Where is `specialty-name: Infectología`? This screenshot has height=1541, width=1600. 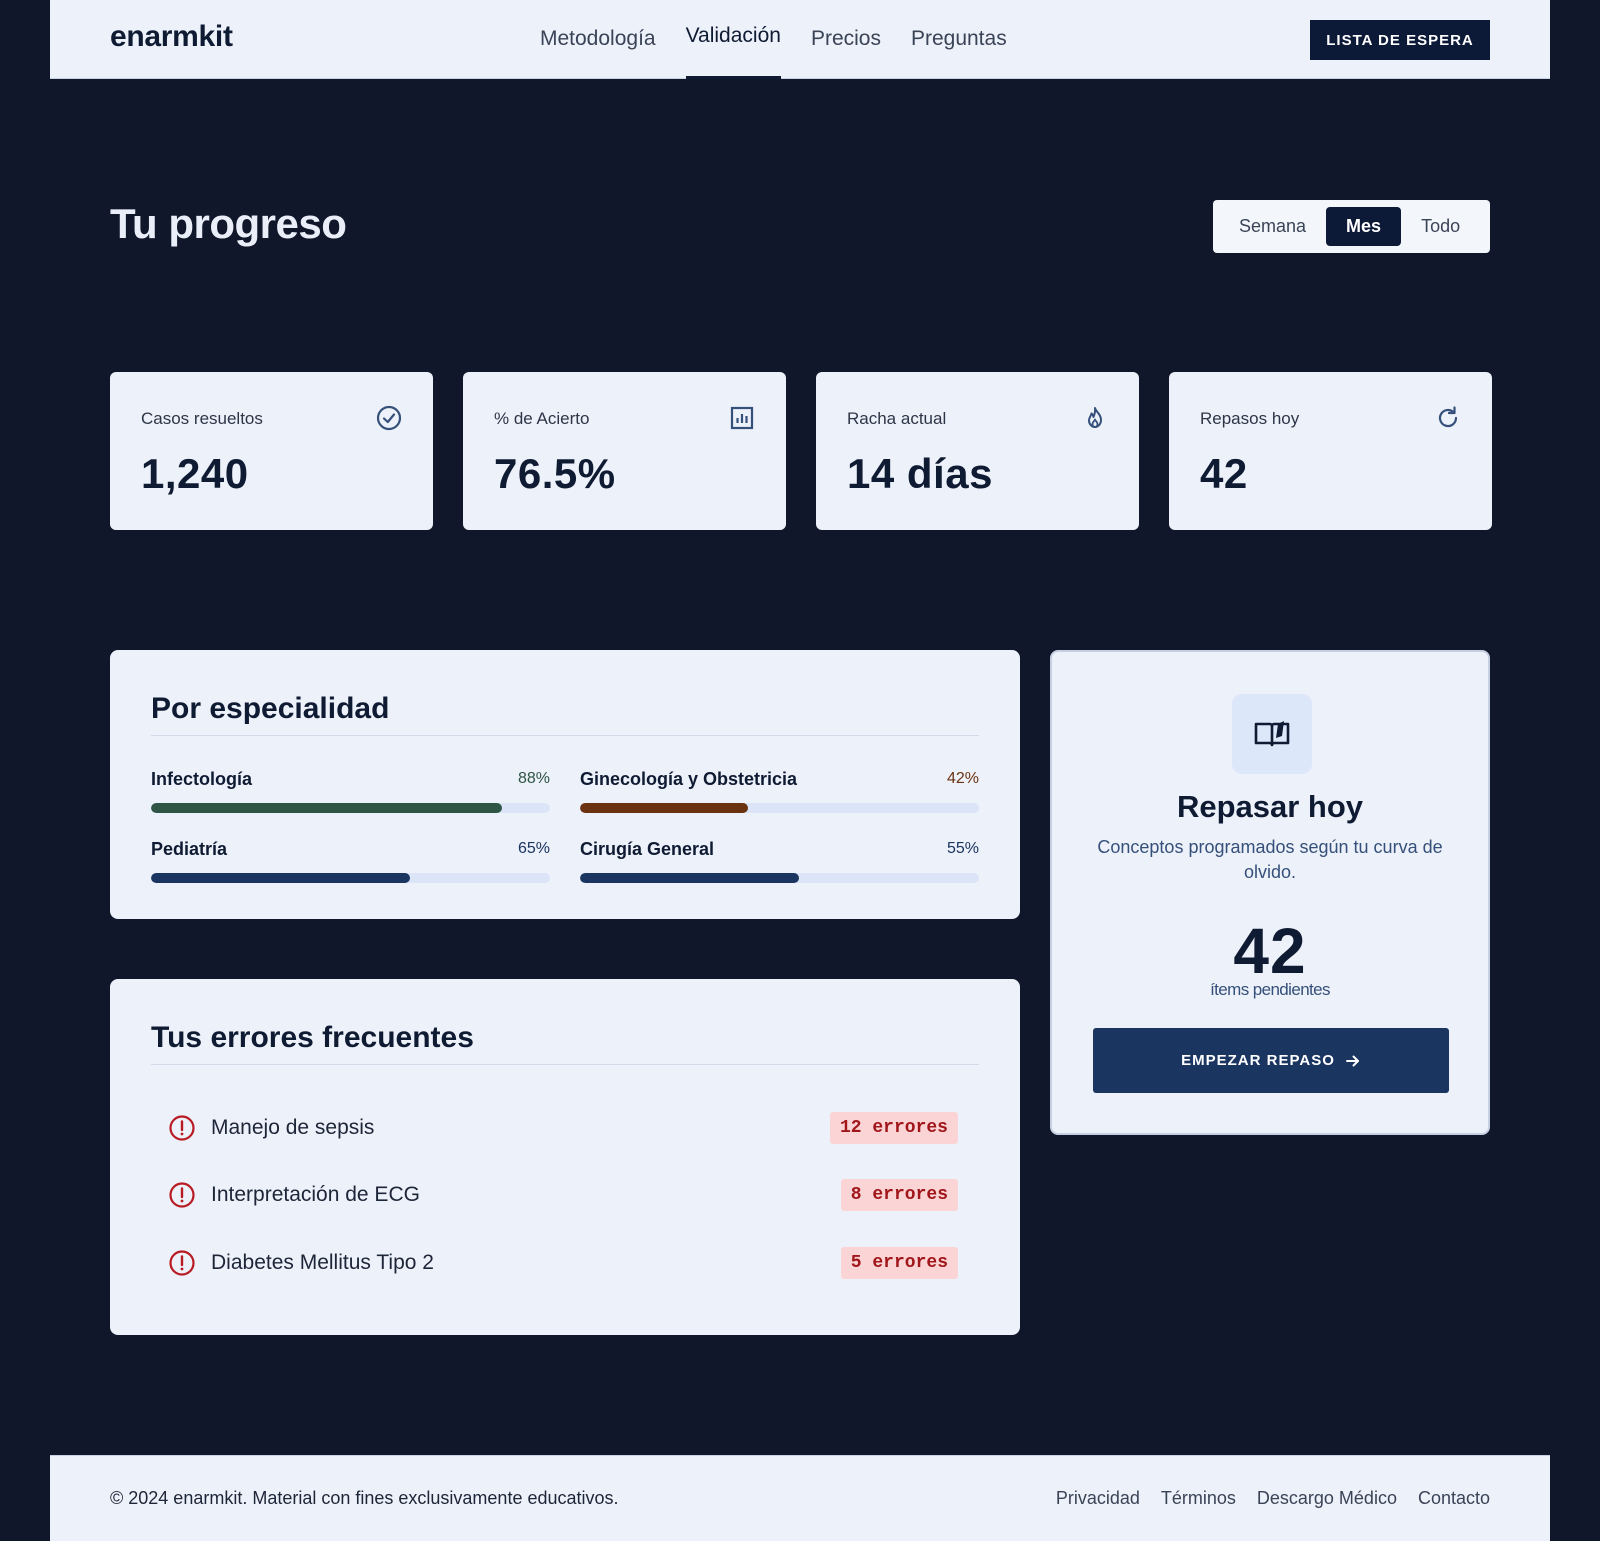
specialty-name: Infectología is located at coordinates (202, 779).